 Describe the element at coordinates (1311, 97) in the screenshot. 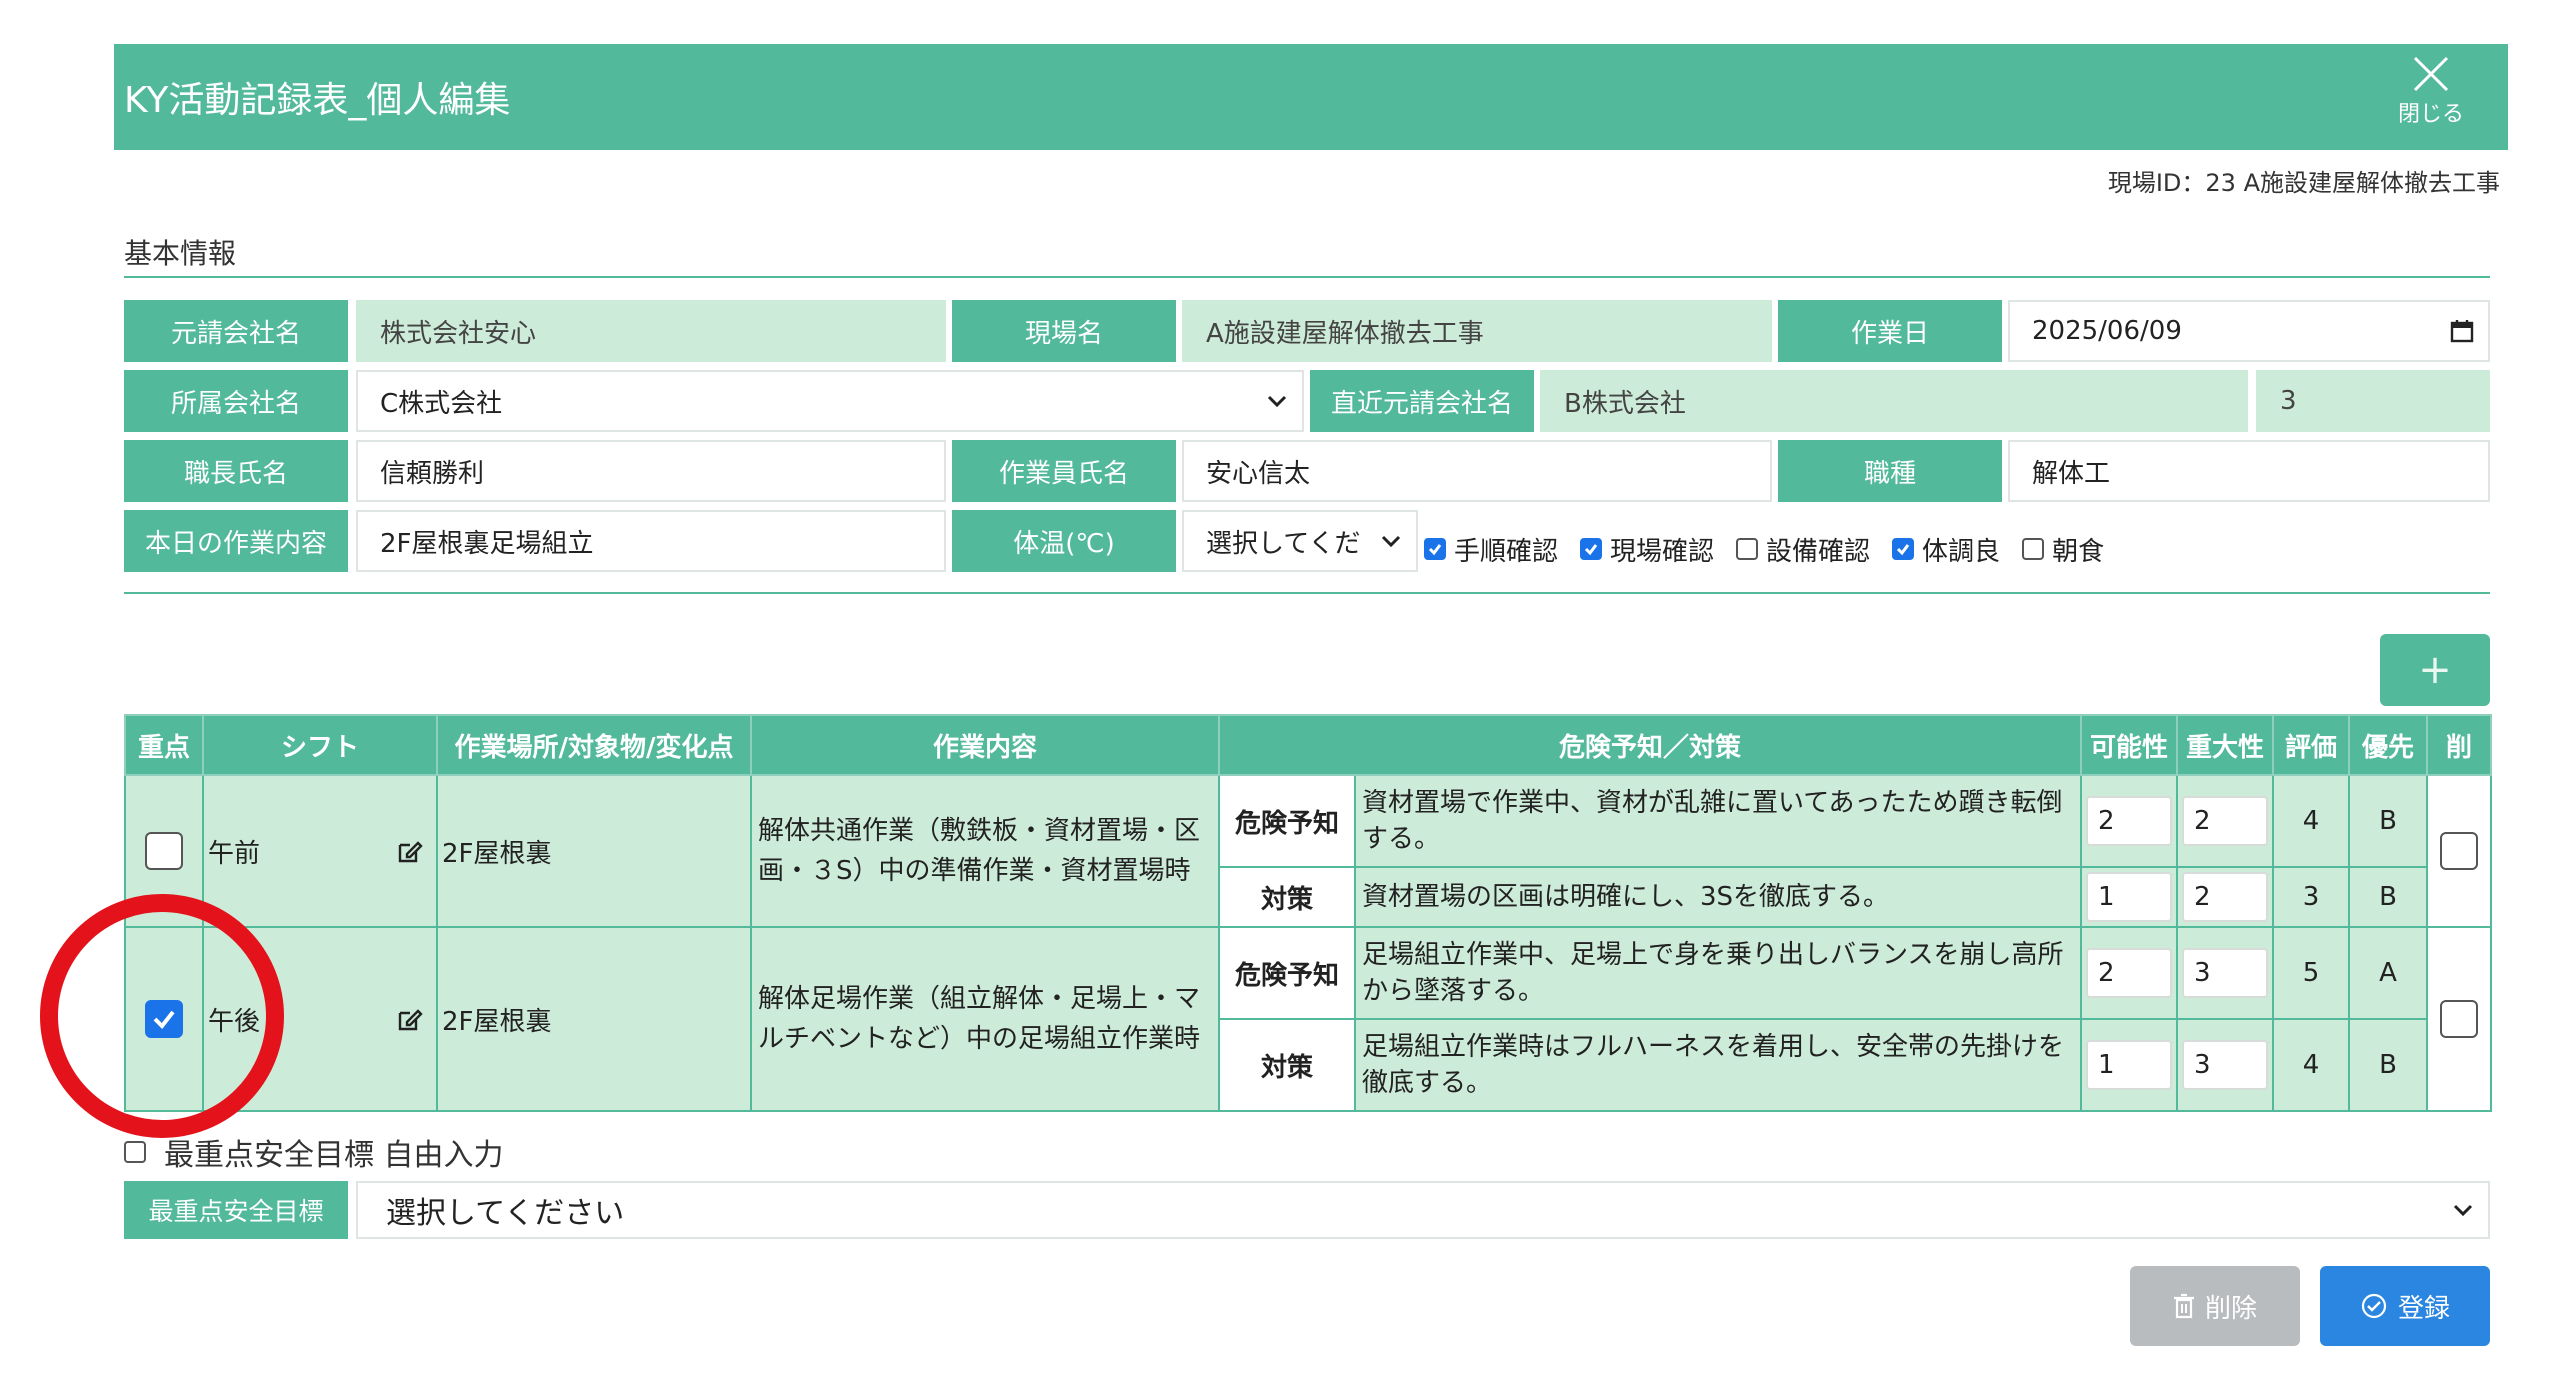

I see `modal-header: KY活動記録表_個人編集 閉じる` at that location.